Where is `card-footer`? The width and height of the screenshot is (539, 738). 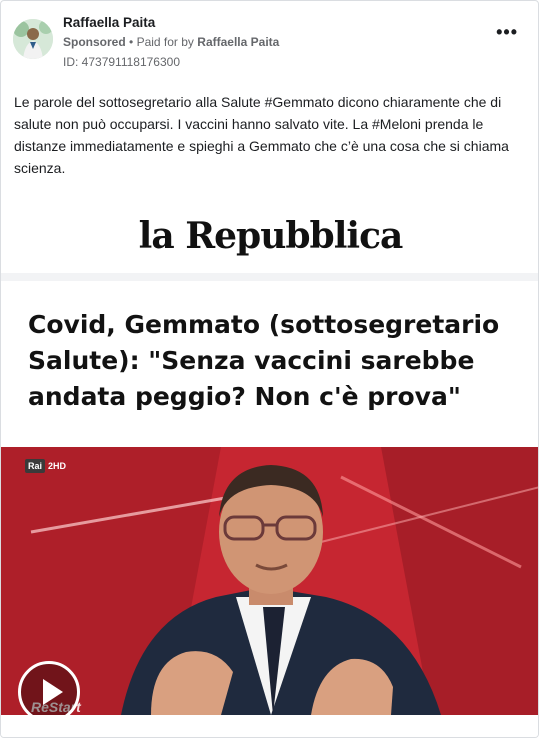 card-footer is located at coordinates (269, 726).